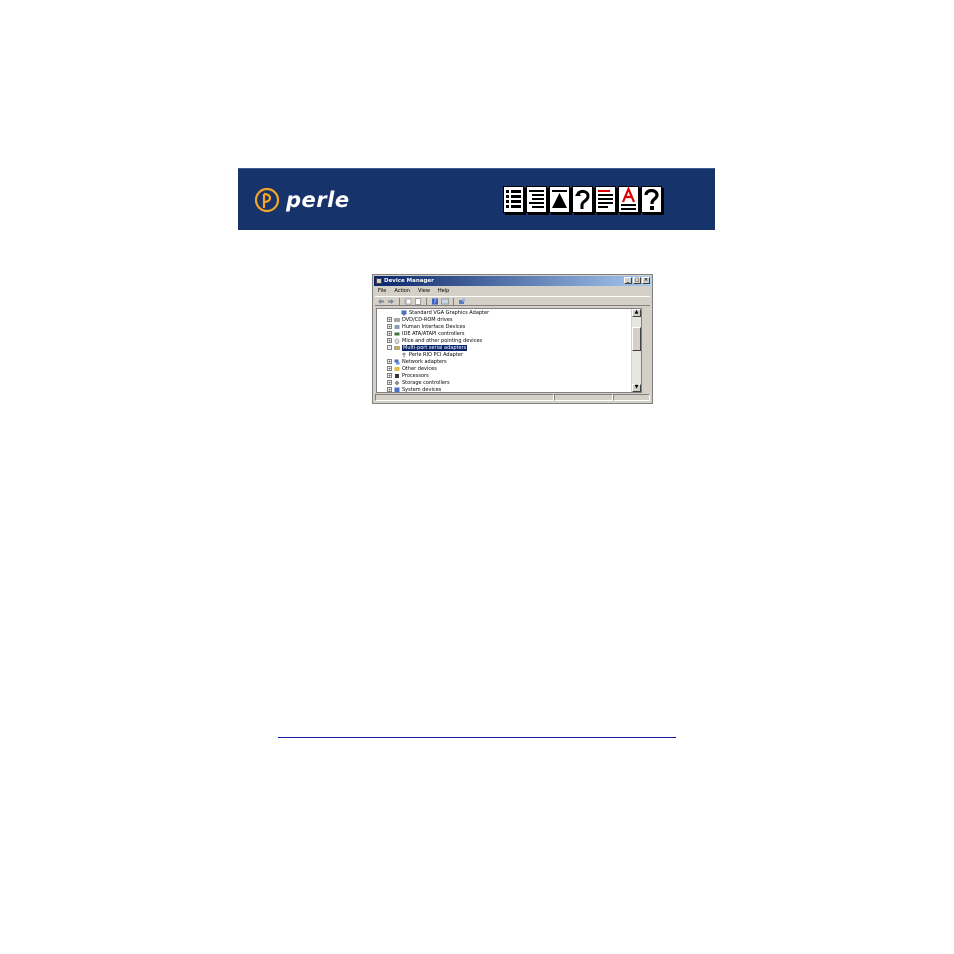 This screenshot has width=954, height=954. Describe the element at coordinates (397, 347) in the screenshot. I see `serial-adapter-icon` at that location.